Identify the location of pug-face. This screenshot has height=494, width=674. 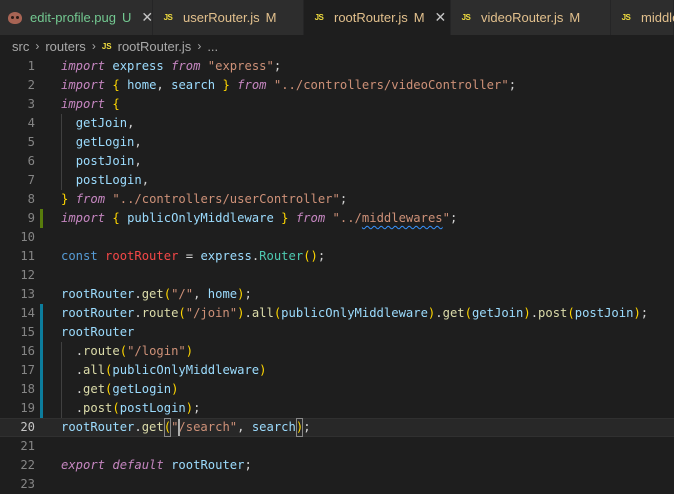
(15, 17).